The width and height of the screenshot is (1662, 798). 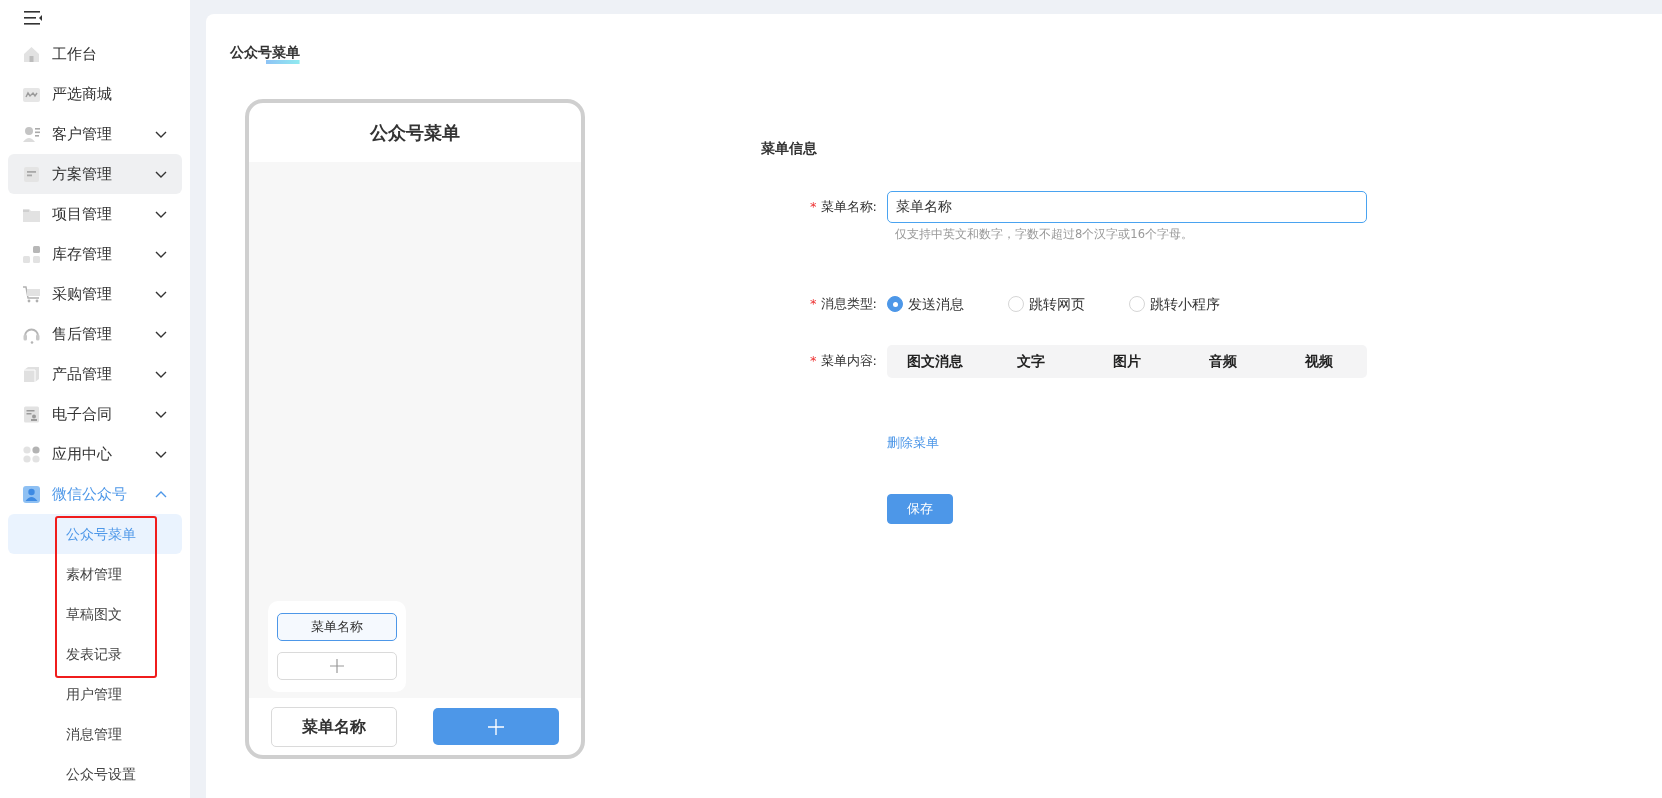 I want to click on sidebar-item: 工作台, so click(x=95, y=54).